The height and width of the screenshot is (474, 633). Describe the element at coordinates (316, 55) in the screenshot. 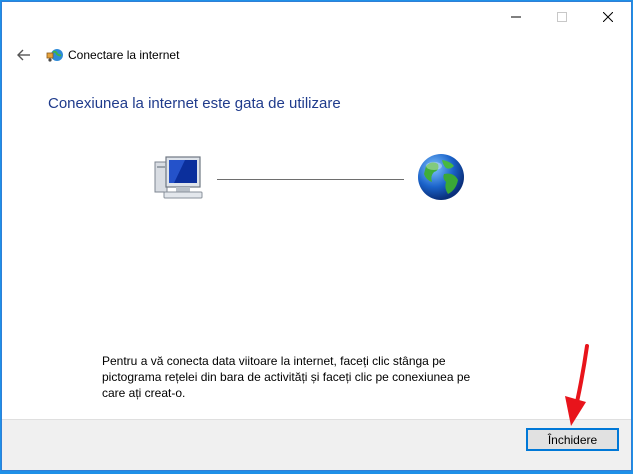

I see `navigation-row: Conectare la internet` at that location.